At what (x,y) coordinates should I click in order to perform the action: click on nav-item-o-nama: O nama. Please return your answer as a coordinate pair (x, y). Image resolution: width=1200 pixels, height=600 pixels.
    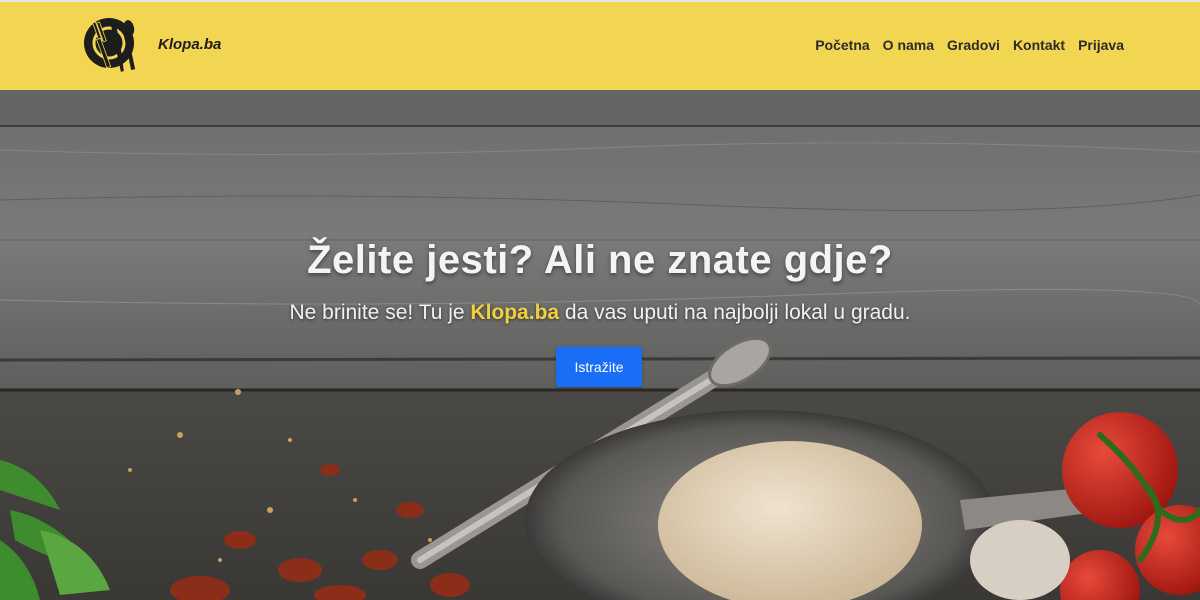
    Looking at the image, I should click on (908, 45).